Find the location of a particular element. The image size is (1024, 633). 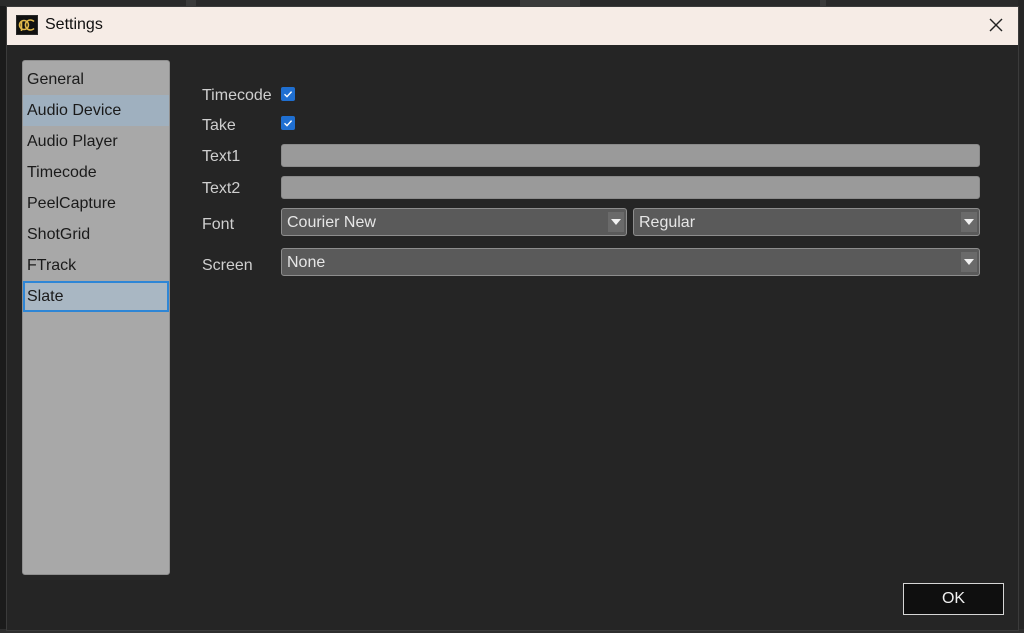

font-family-value: Courier New is located at coordinates (331, 222).